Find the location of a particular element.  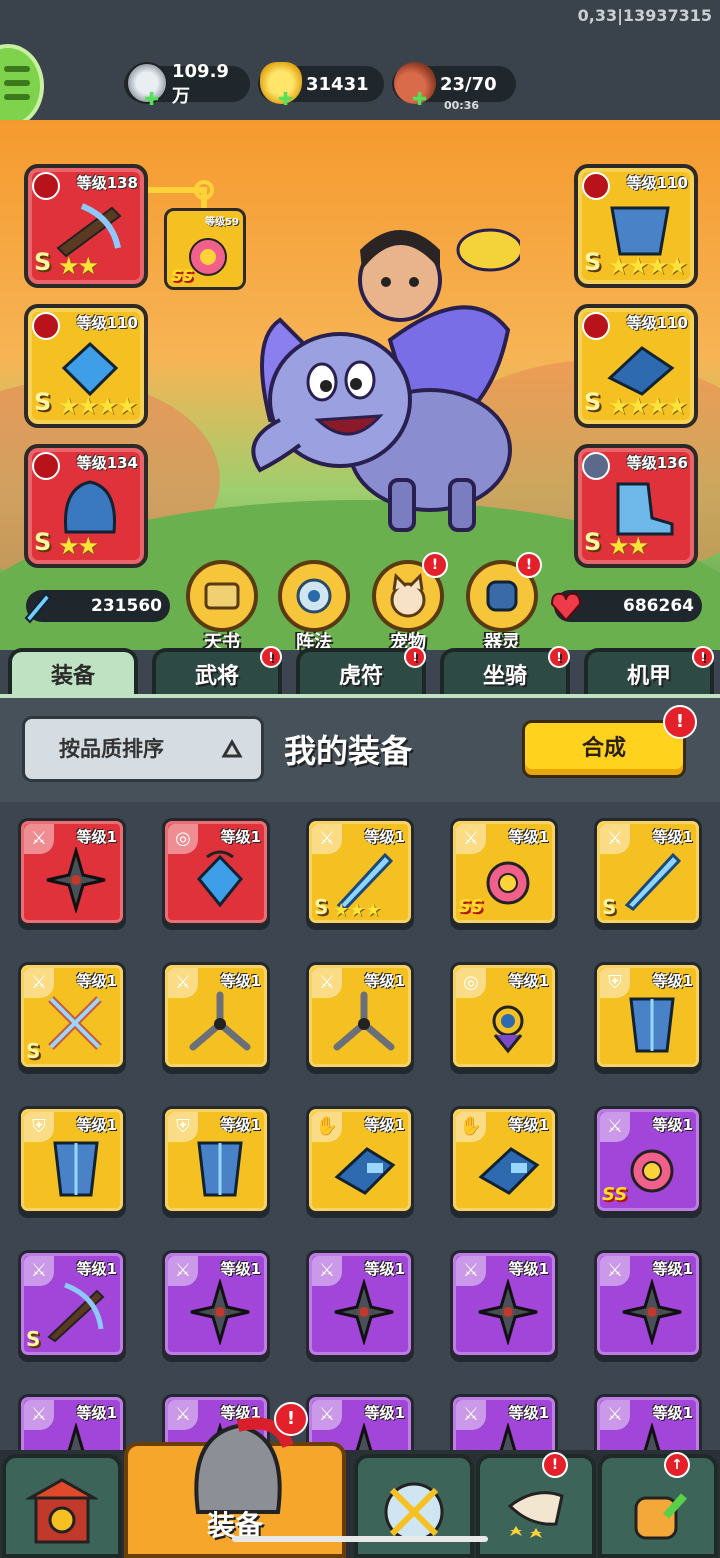

slot-level: 等级134 is located at coordinates (107, 463).